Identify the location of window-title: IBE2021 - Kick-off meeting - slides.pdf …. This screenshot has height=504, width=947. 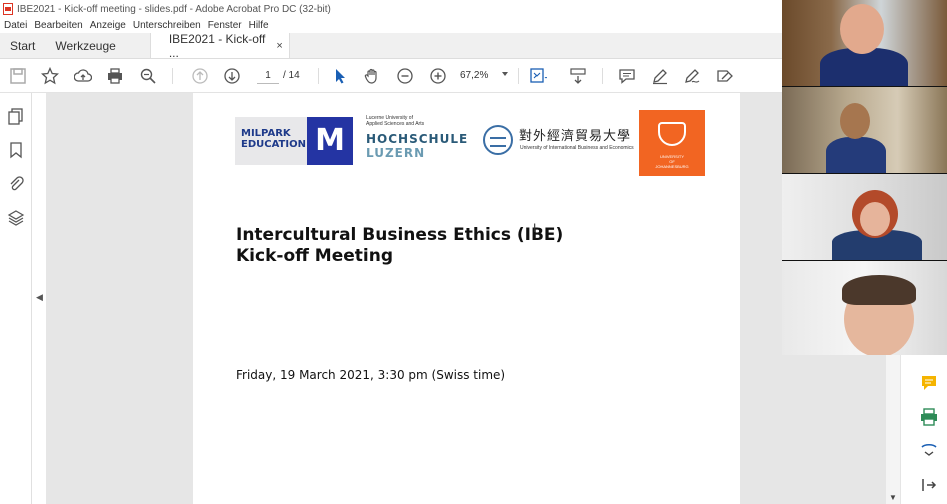
(174, 9).